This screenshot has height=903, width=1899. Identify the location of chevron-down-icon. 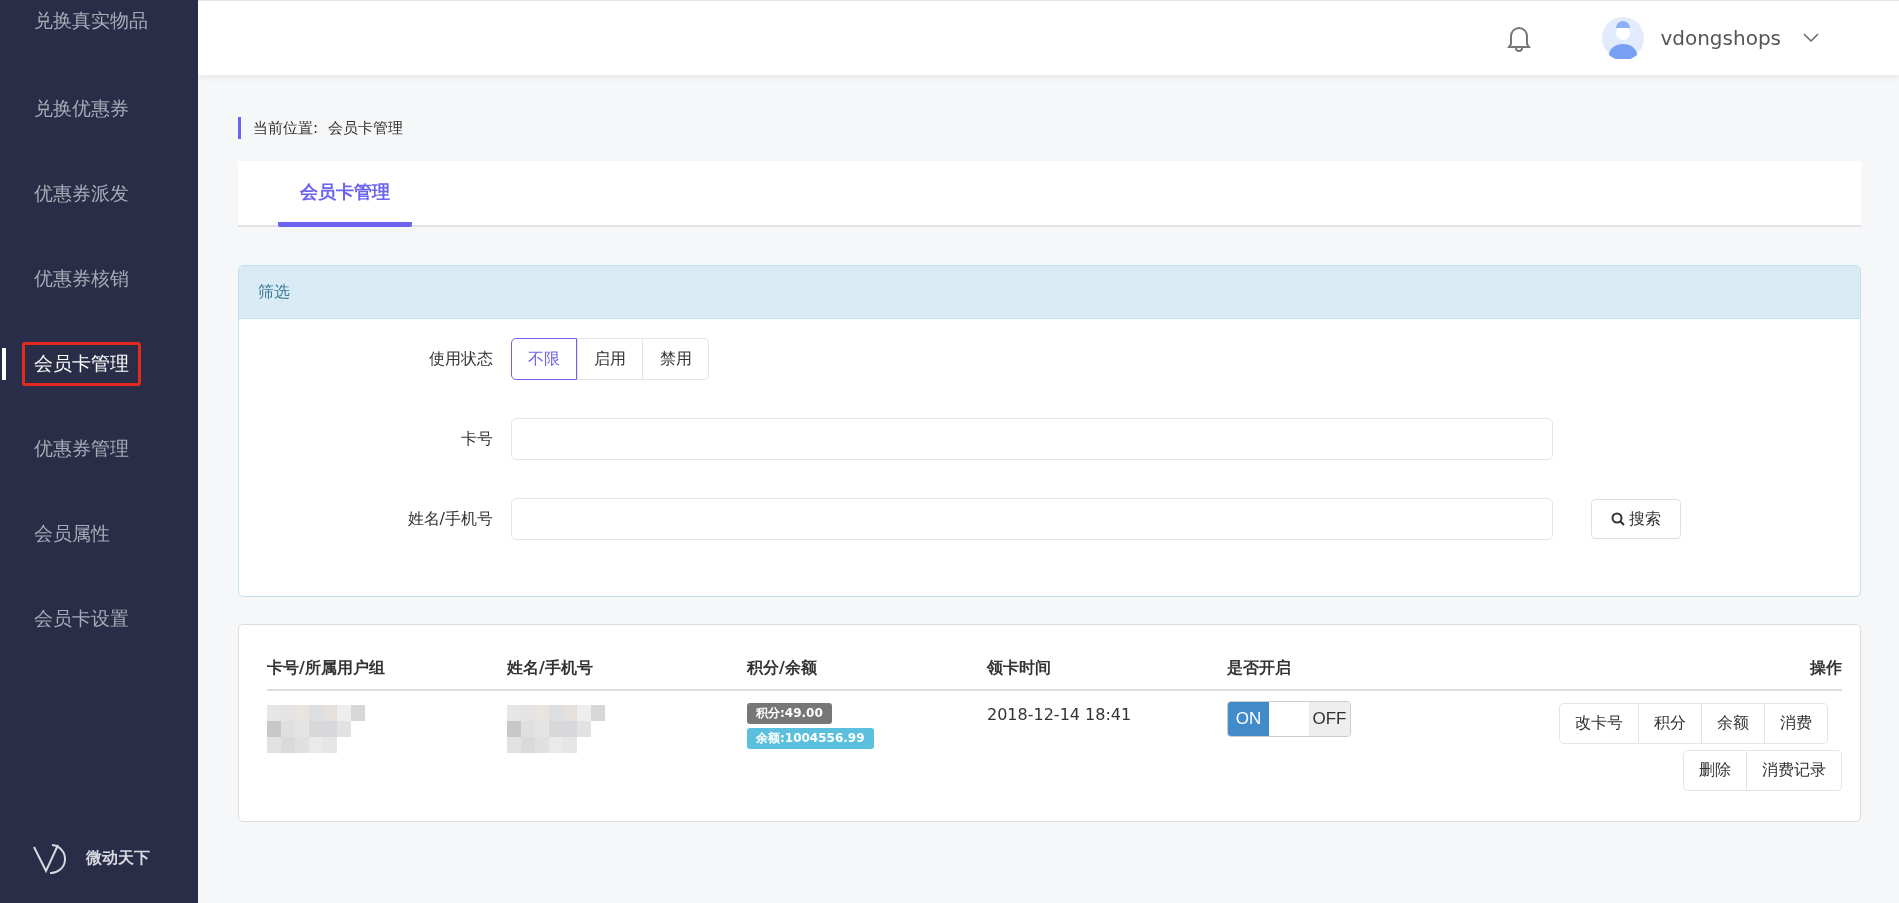
(1811, 38).